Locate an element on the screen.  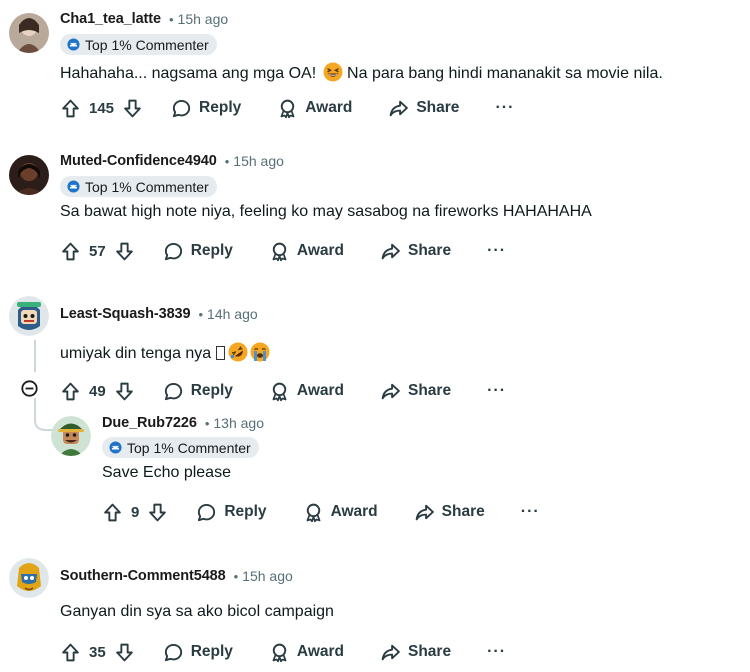
missing-glyph is located at coordinates (220, 353).